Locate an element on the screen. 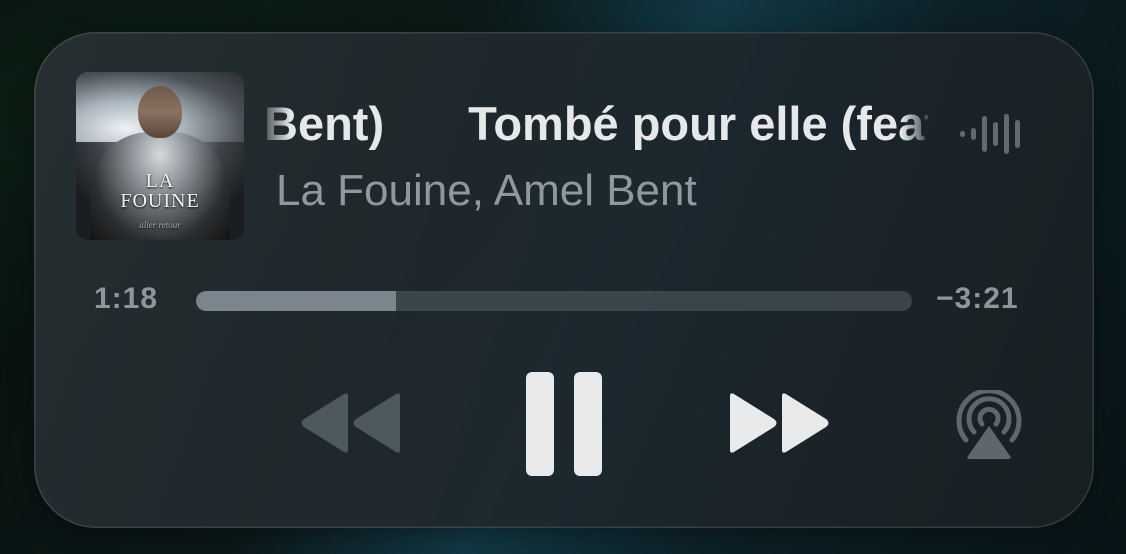  artwork-figure-head is located at coordinates (160, 112).